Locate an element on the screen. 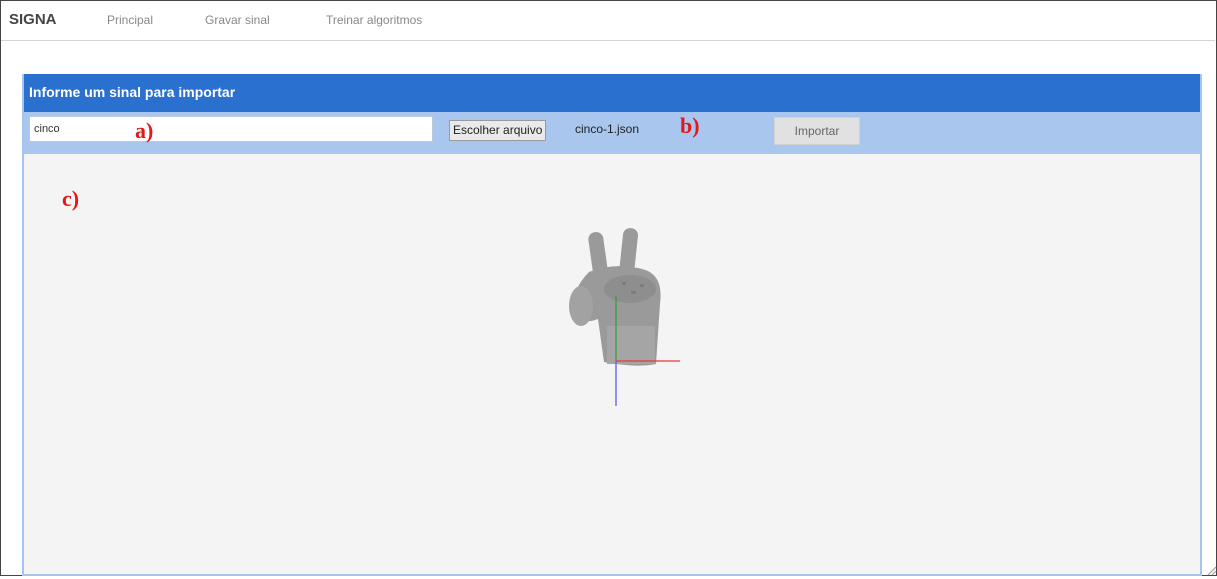 This screenshot has height=579, width=1217. nav-link-gravar-sinal: Gravar sinal is located at coordinates (237, 20).